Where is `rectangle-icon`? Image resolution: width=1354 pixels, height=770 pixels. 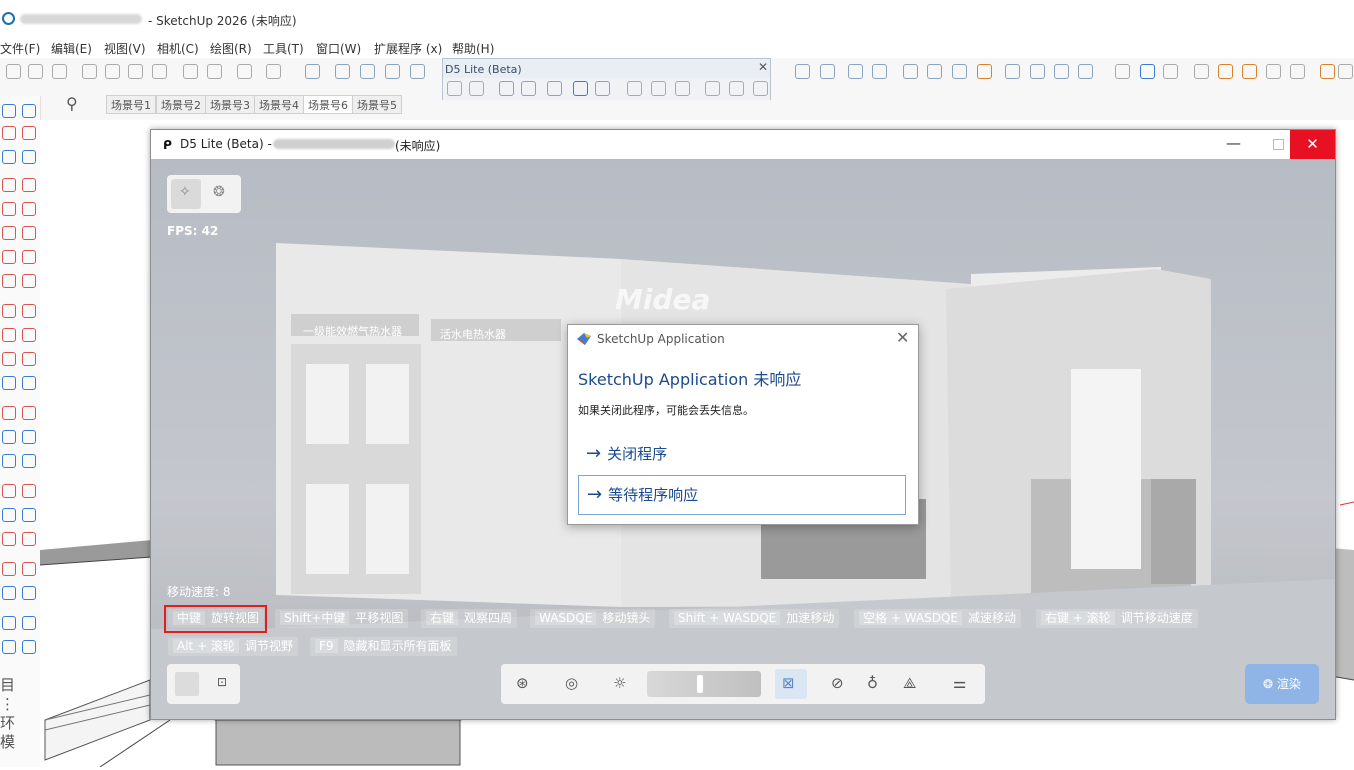 rectangle-icon is located at coordinates (9, 209).